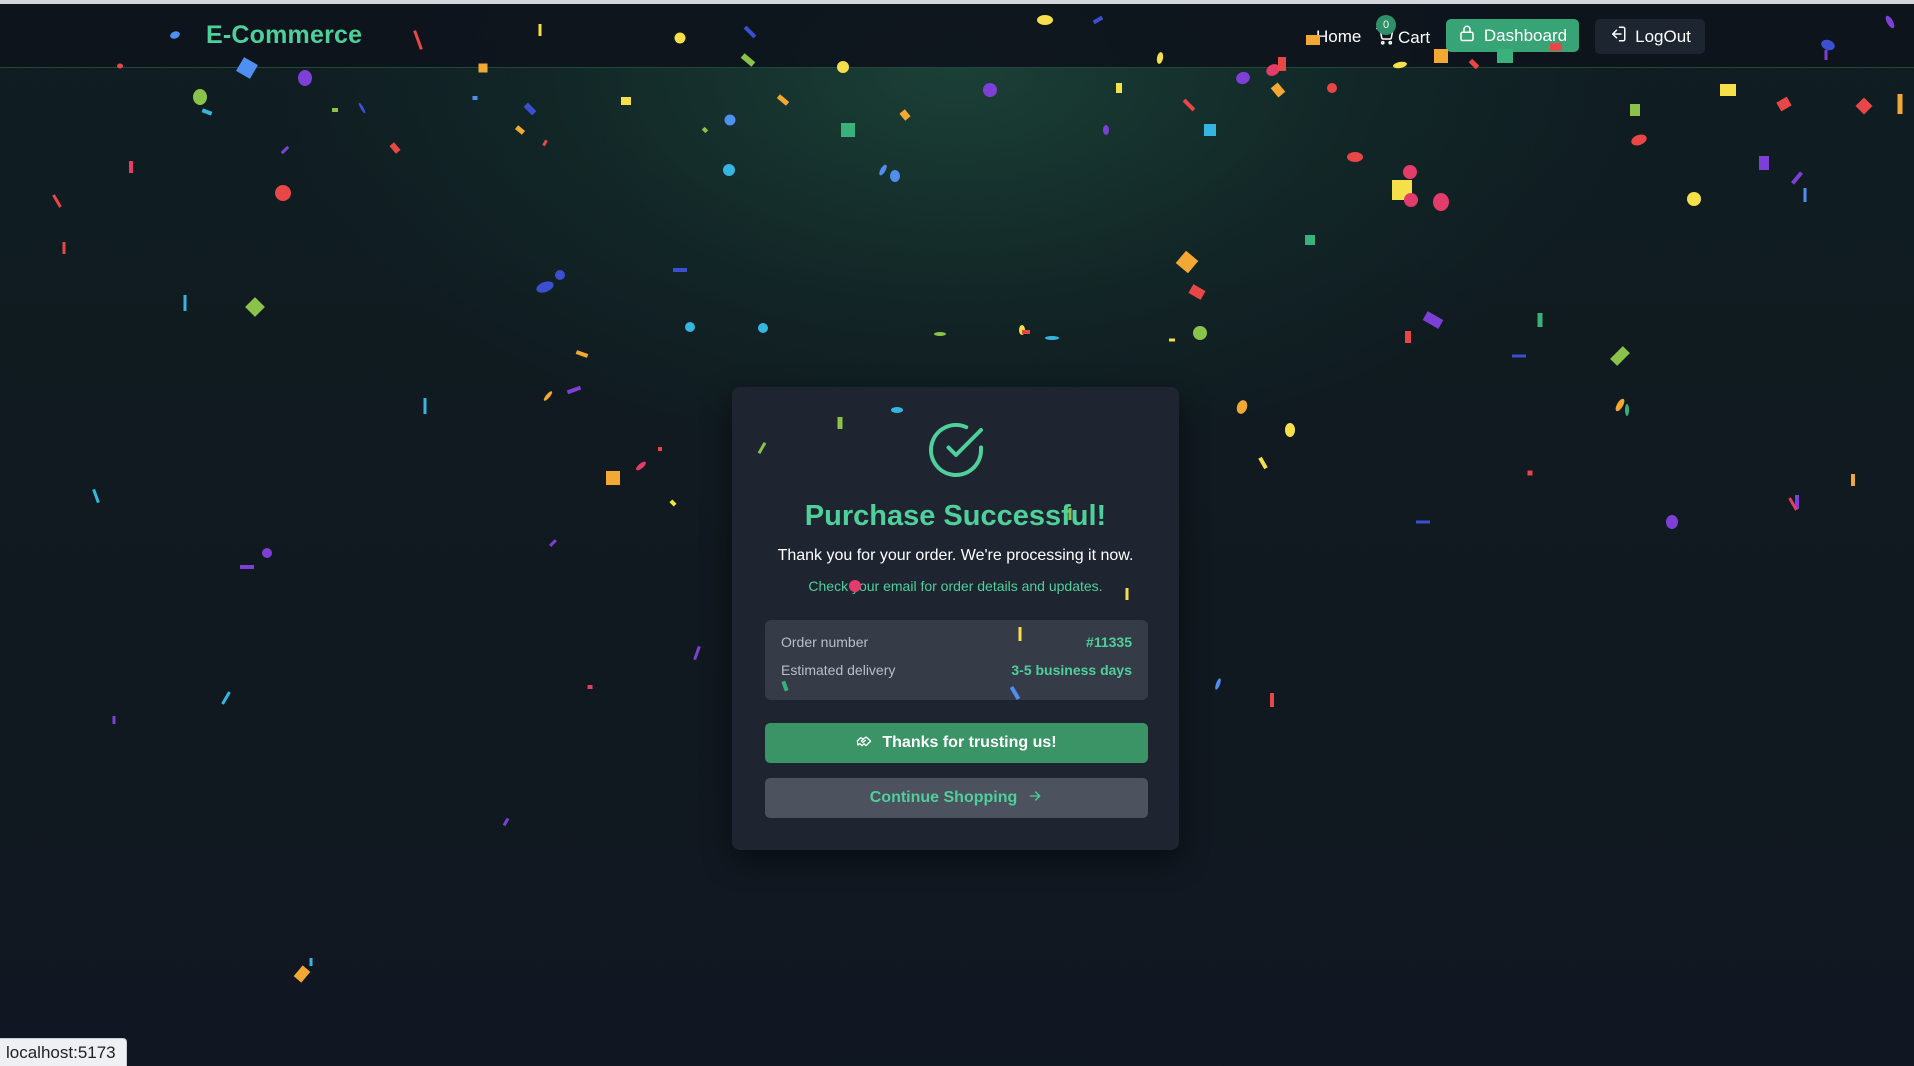 This screenshot has width=1914, height=1066. Describe the element at coordinates (1338, 37) in the screenshot. I see `nav-home-link: Home` at that location.